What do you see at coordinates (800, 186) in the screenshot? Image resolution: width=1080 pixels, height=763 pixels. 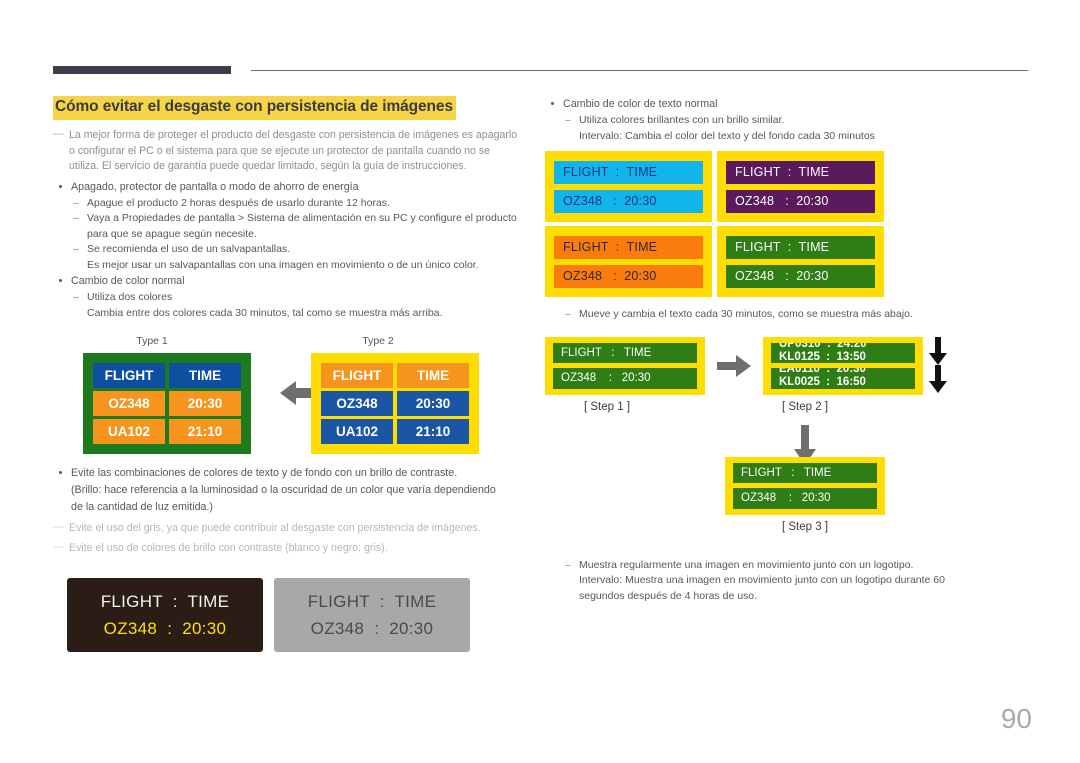 I see `color-panel-purple: FLIGHT : TIME OZ348 : 20:30` at bounding box center [800, 186].